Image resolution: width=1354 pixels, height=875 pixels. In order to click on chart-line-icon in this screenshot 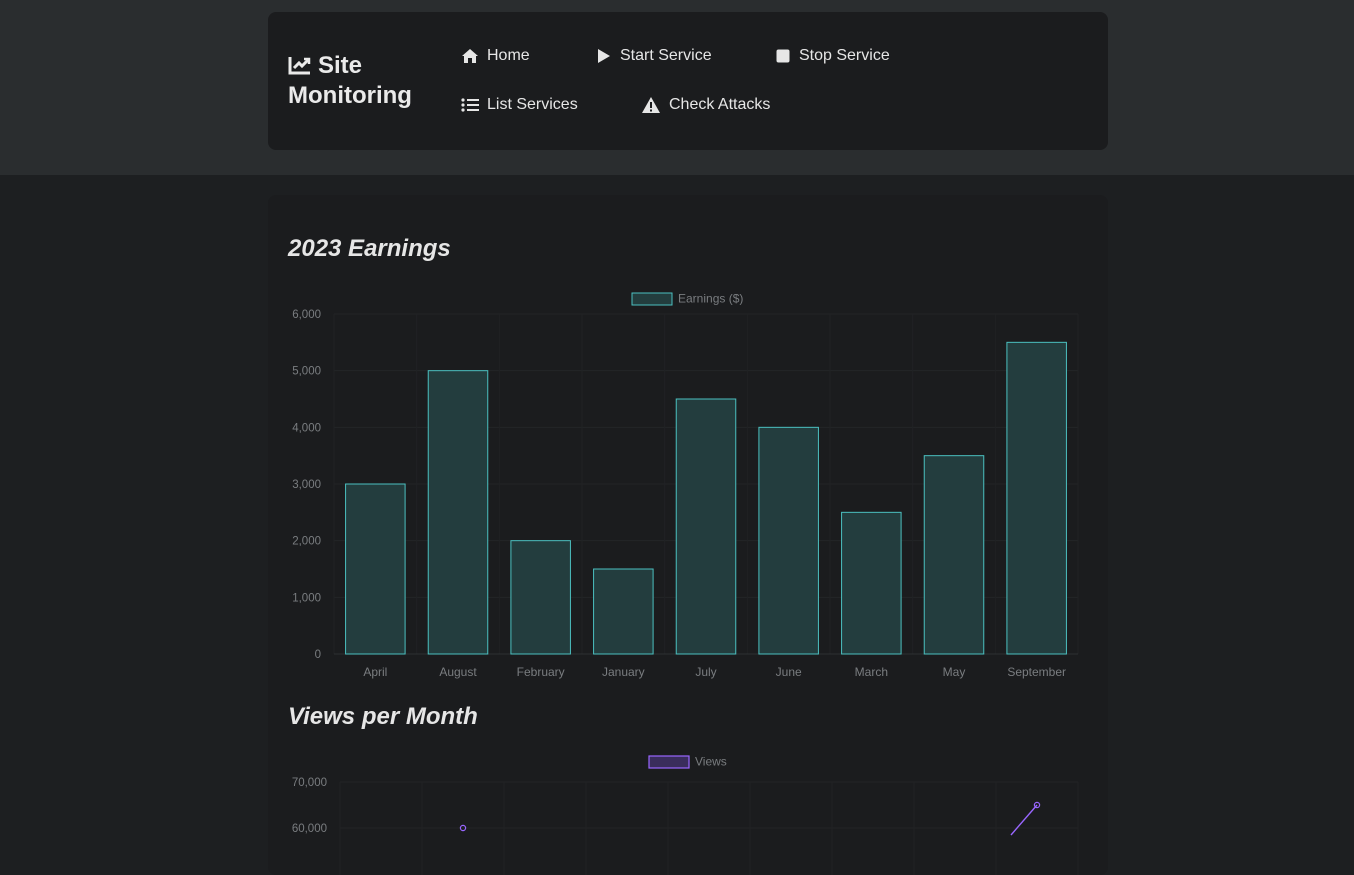, I will do `click(300, 68)`.